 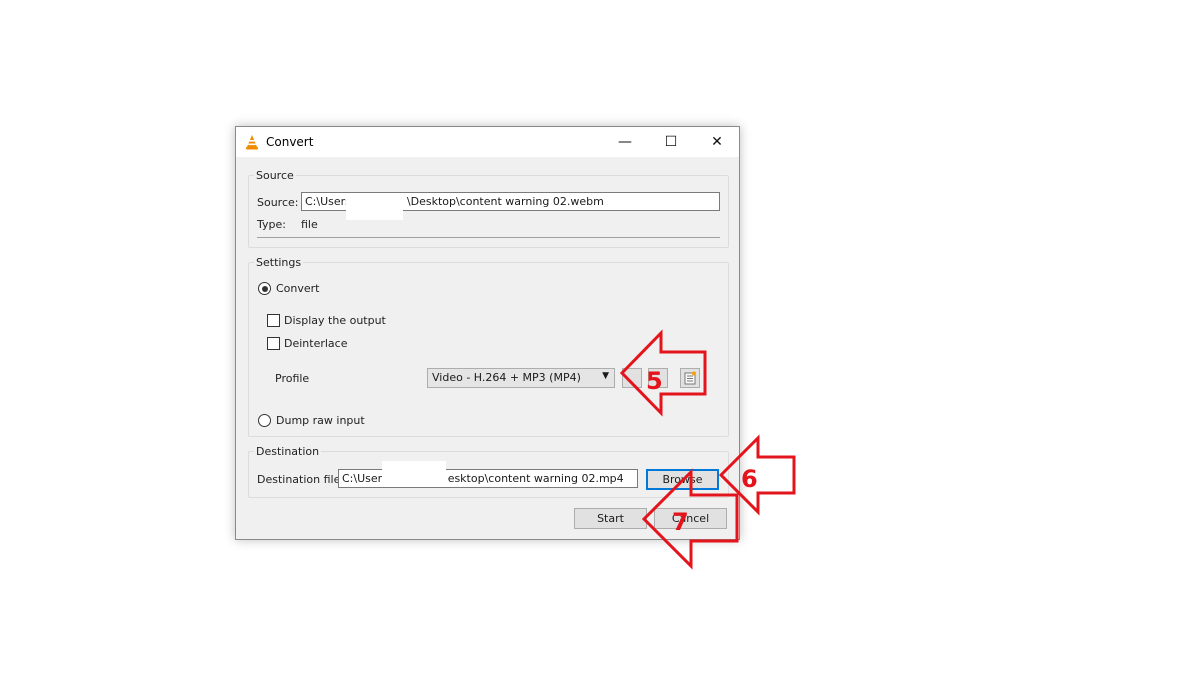 I want to click on destination-group-title: Destination, so click(x=288, y=451).